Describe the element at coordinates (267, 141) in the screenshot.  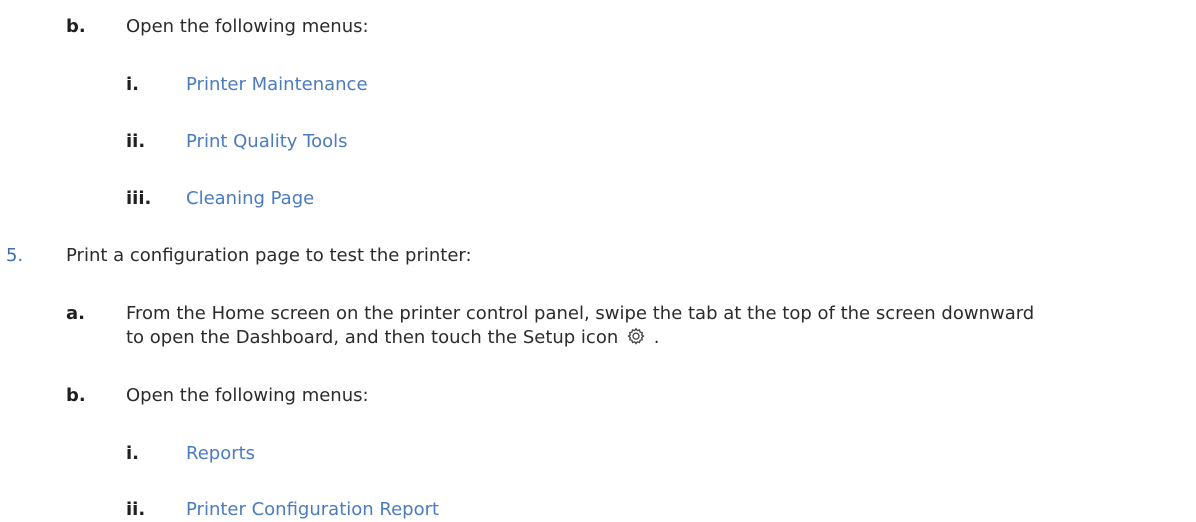
I see `menu-link-print-quality-tools: Print Quality Tools` at that location.